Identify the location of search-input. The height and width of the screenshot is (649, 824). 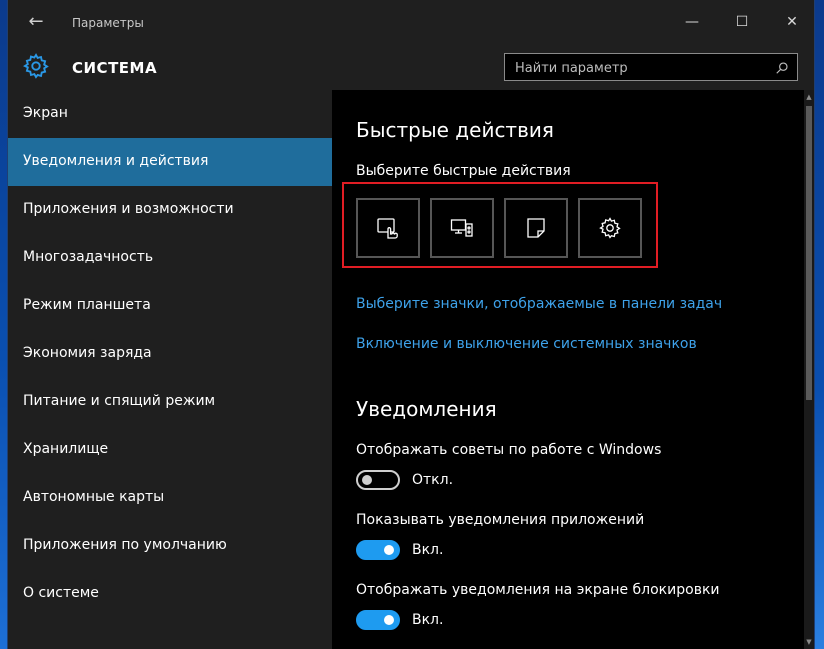
(640, 68).